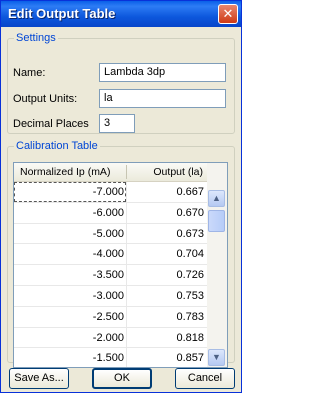 The width and height of the screenshot is (320, 393). Describe the element at coordinates (205, 378) in the screenshot. I see `cancel-button: Cancel` at that location.